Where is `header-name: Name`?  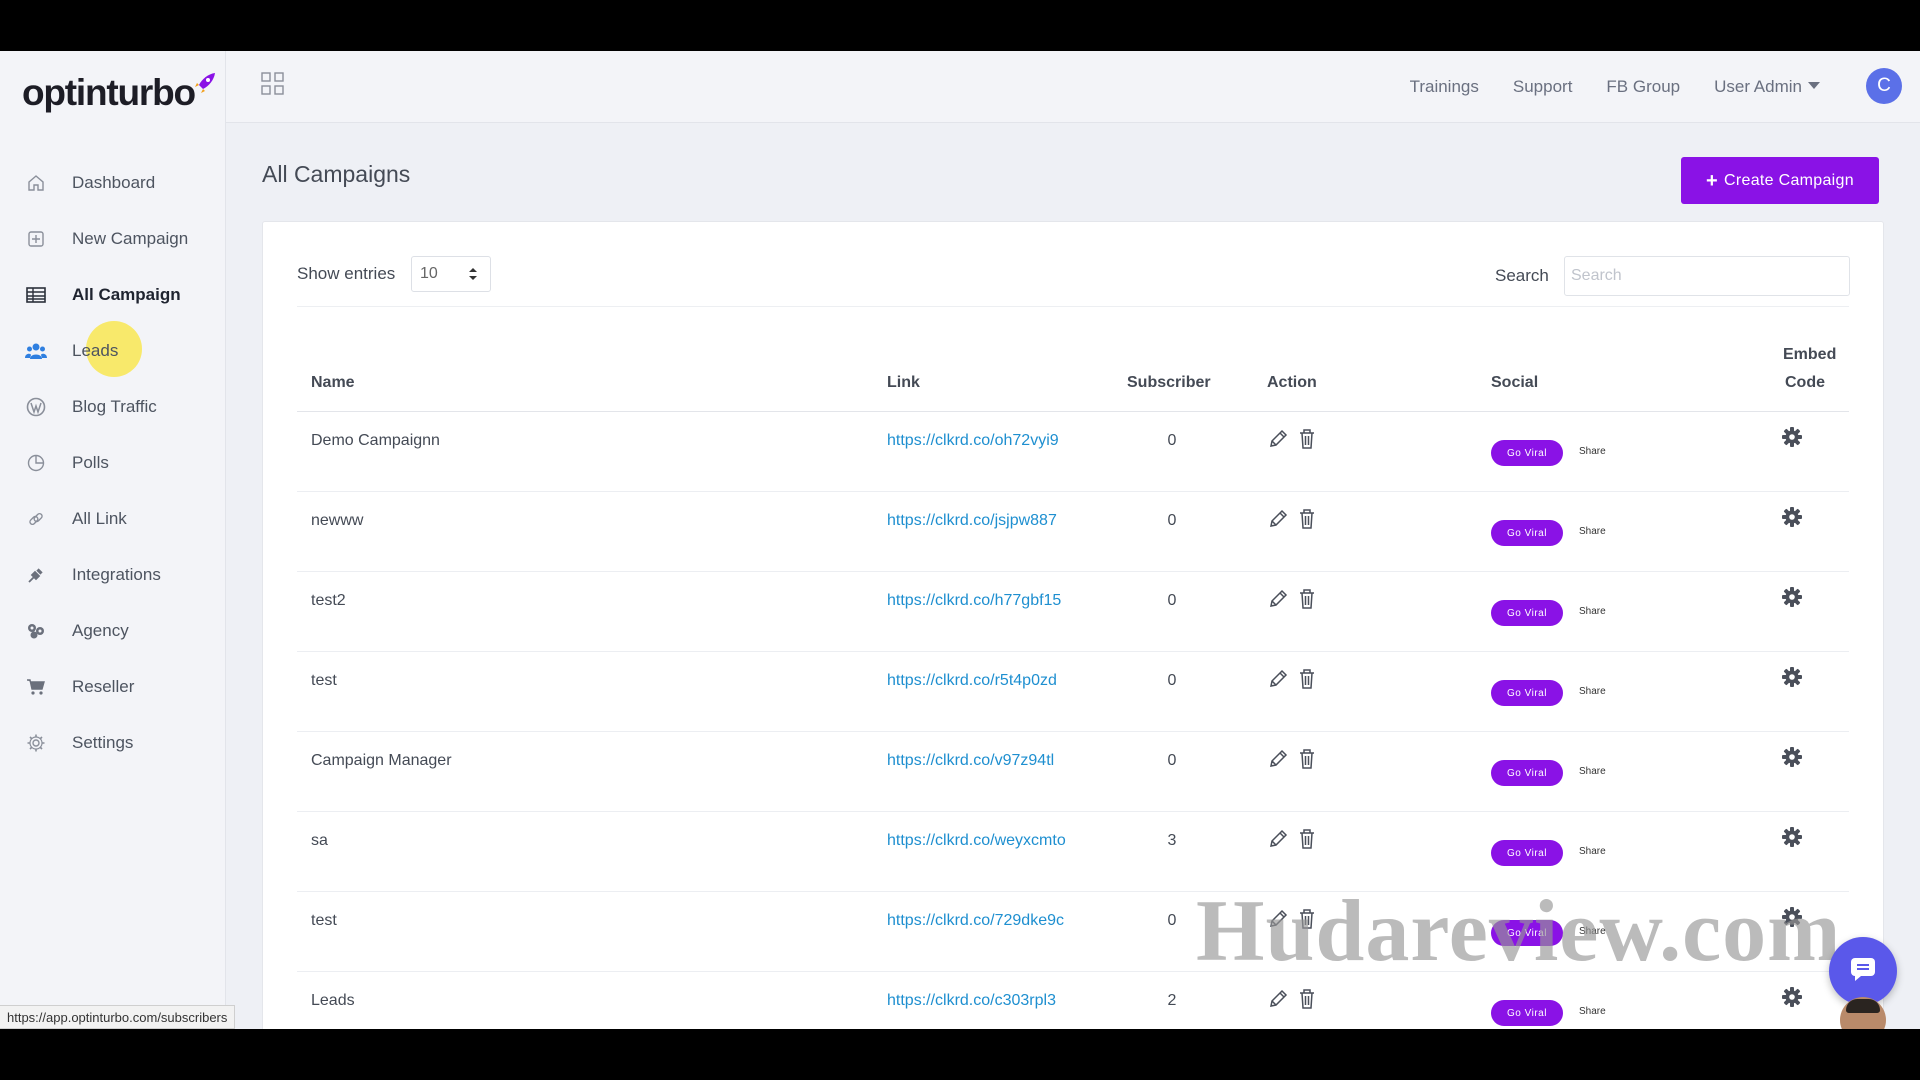 header-name: Name is located at coordinates (333, 383).